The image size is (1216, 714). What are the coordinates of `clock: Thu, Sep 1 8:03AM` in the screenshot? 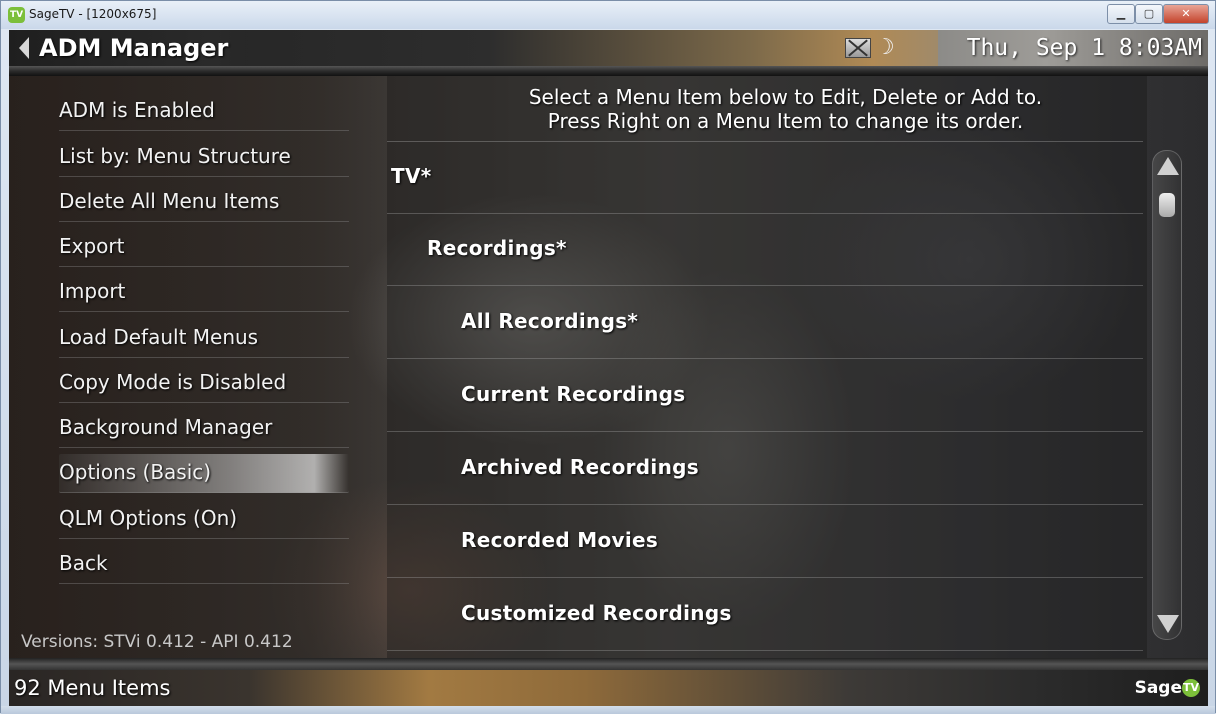 It's located at (1084, 48).